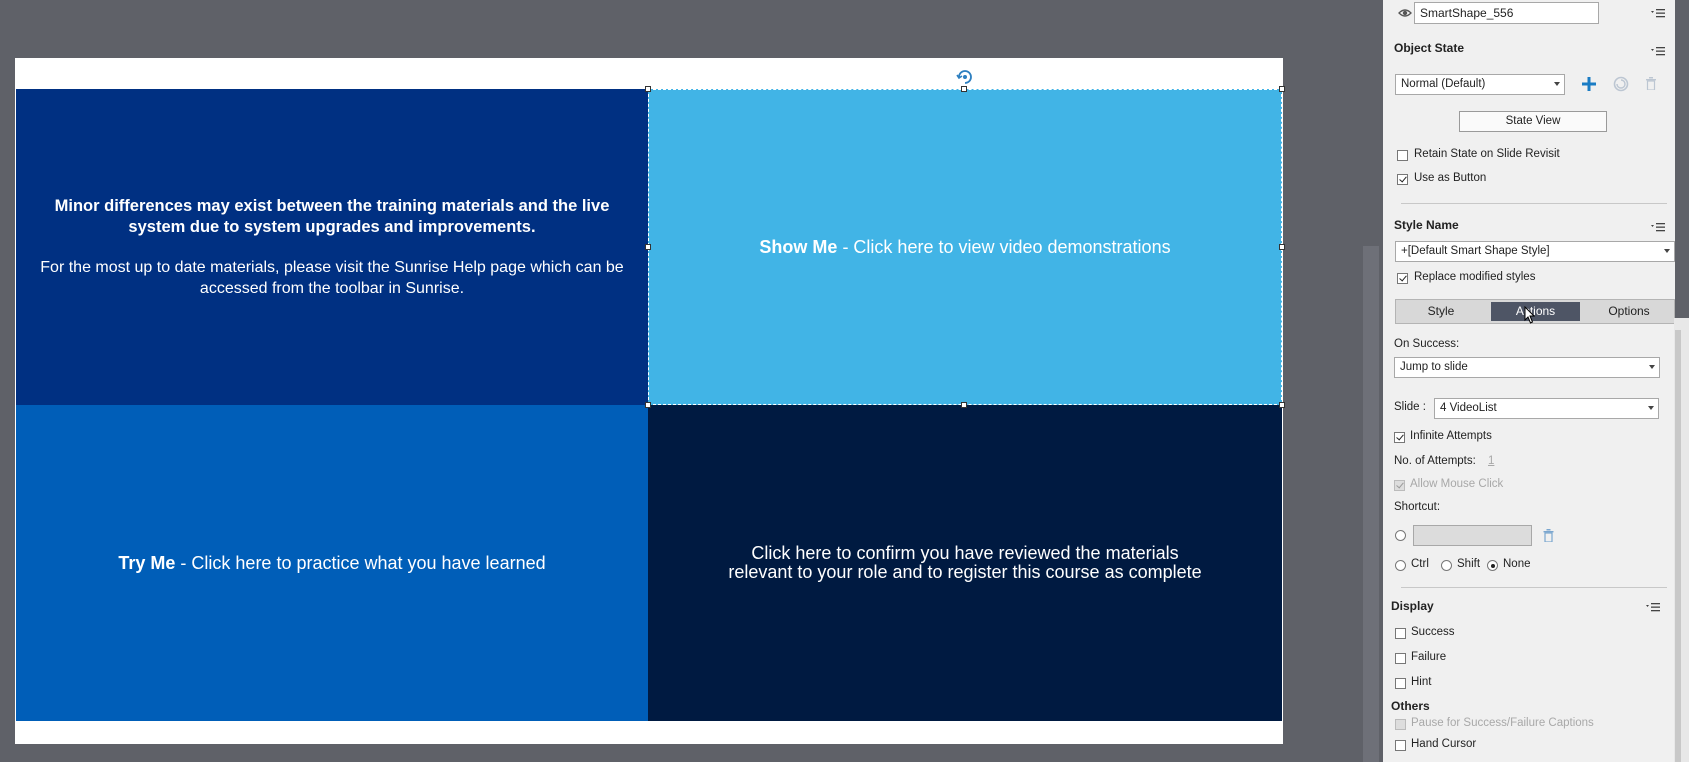  I want to click on resize-handle-l, so click(648, 247).